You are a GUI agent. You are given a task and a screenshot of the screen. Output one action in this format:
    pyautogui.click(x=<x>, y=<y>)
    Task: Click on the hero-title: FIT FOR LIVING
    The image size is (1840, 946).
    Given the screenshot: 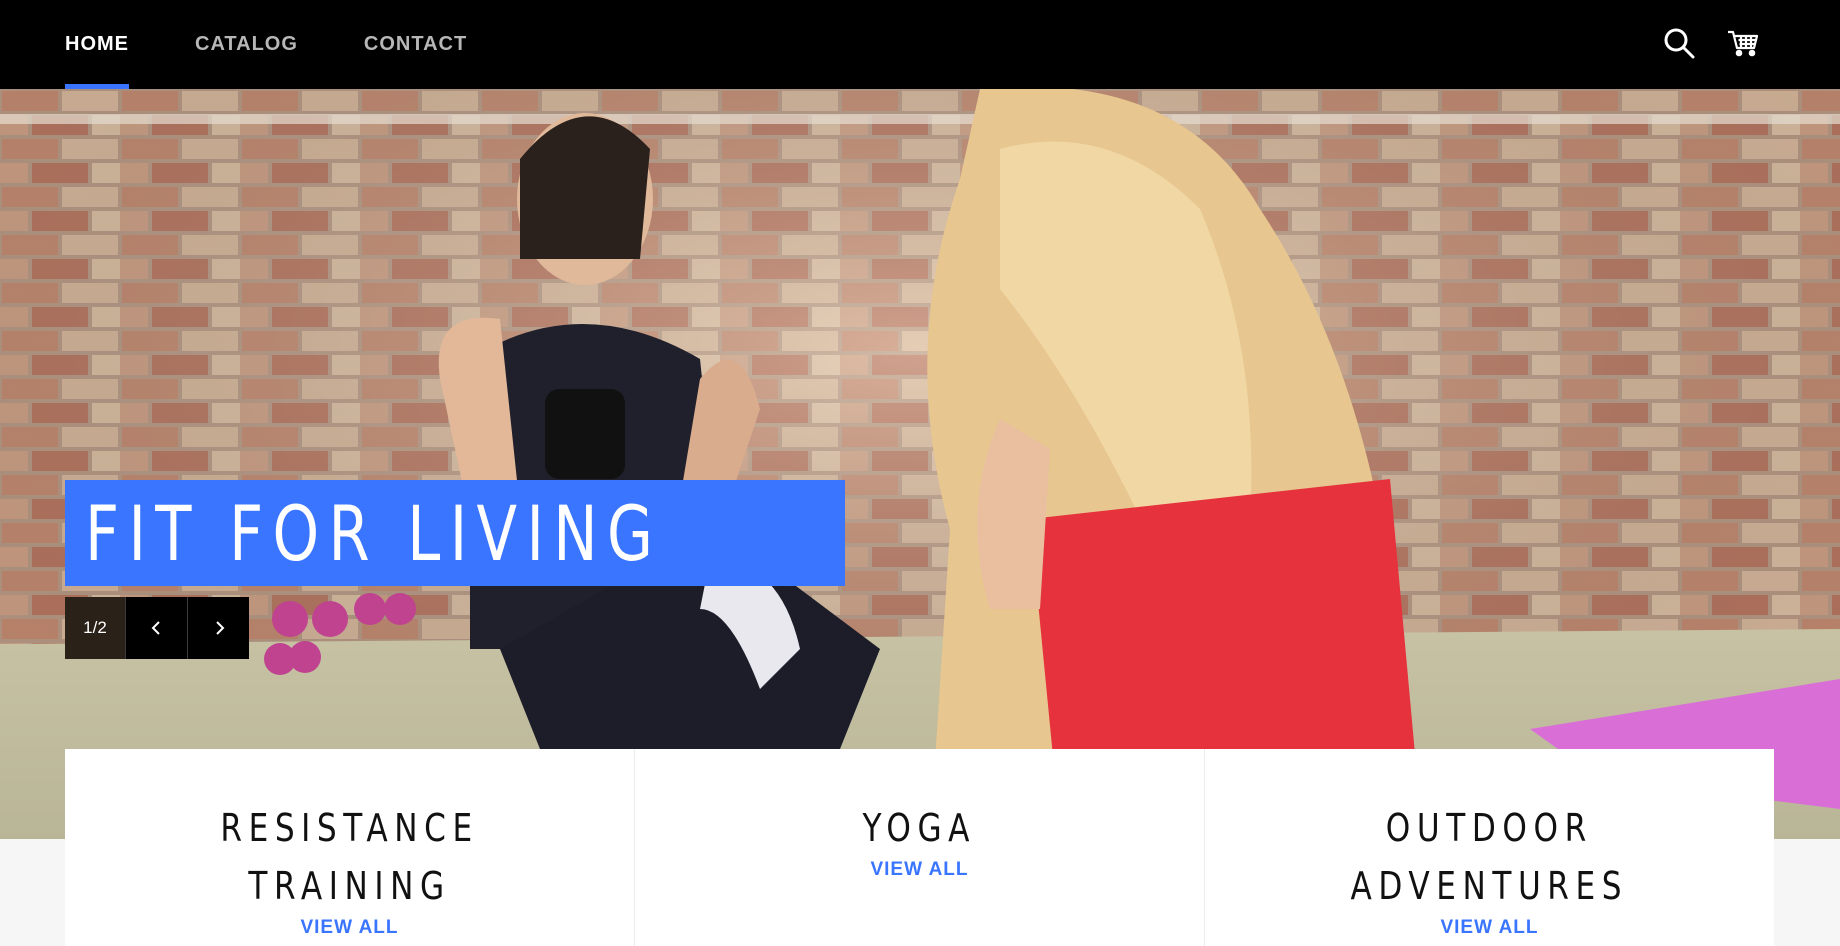 What is the action you would take?
    pyautogui.click(x=374, y=533)
    